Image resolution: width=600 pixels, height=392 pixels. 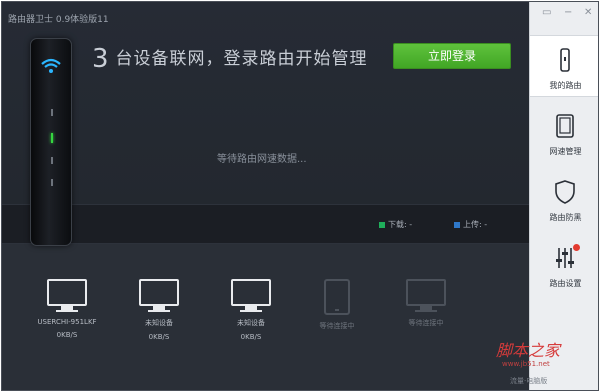 What do you see at coordinates (400, 224) in the screenshot?
I see `download-label: 下载: -` at bounding box center [400, 224].